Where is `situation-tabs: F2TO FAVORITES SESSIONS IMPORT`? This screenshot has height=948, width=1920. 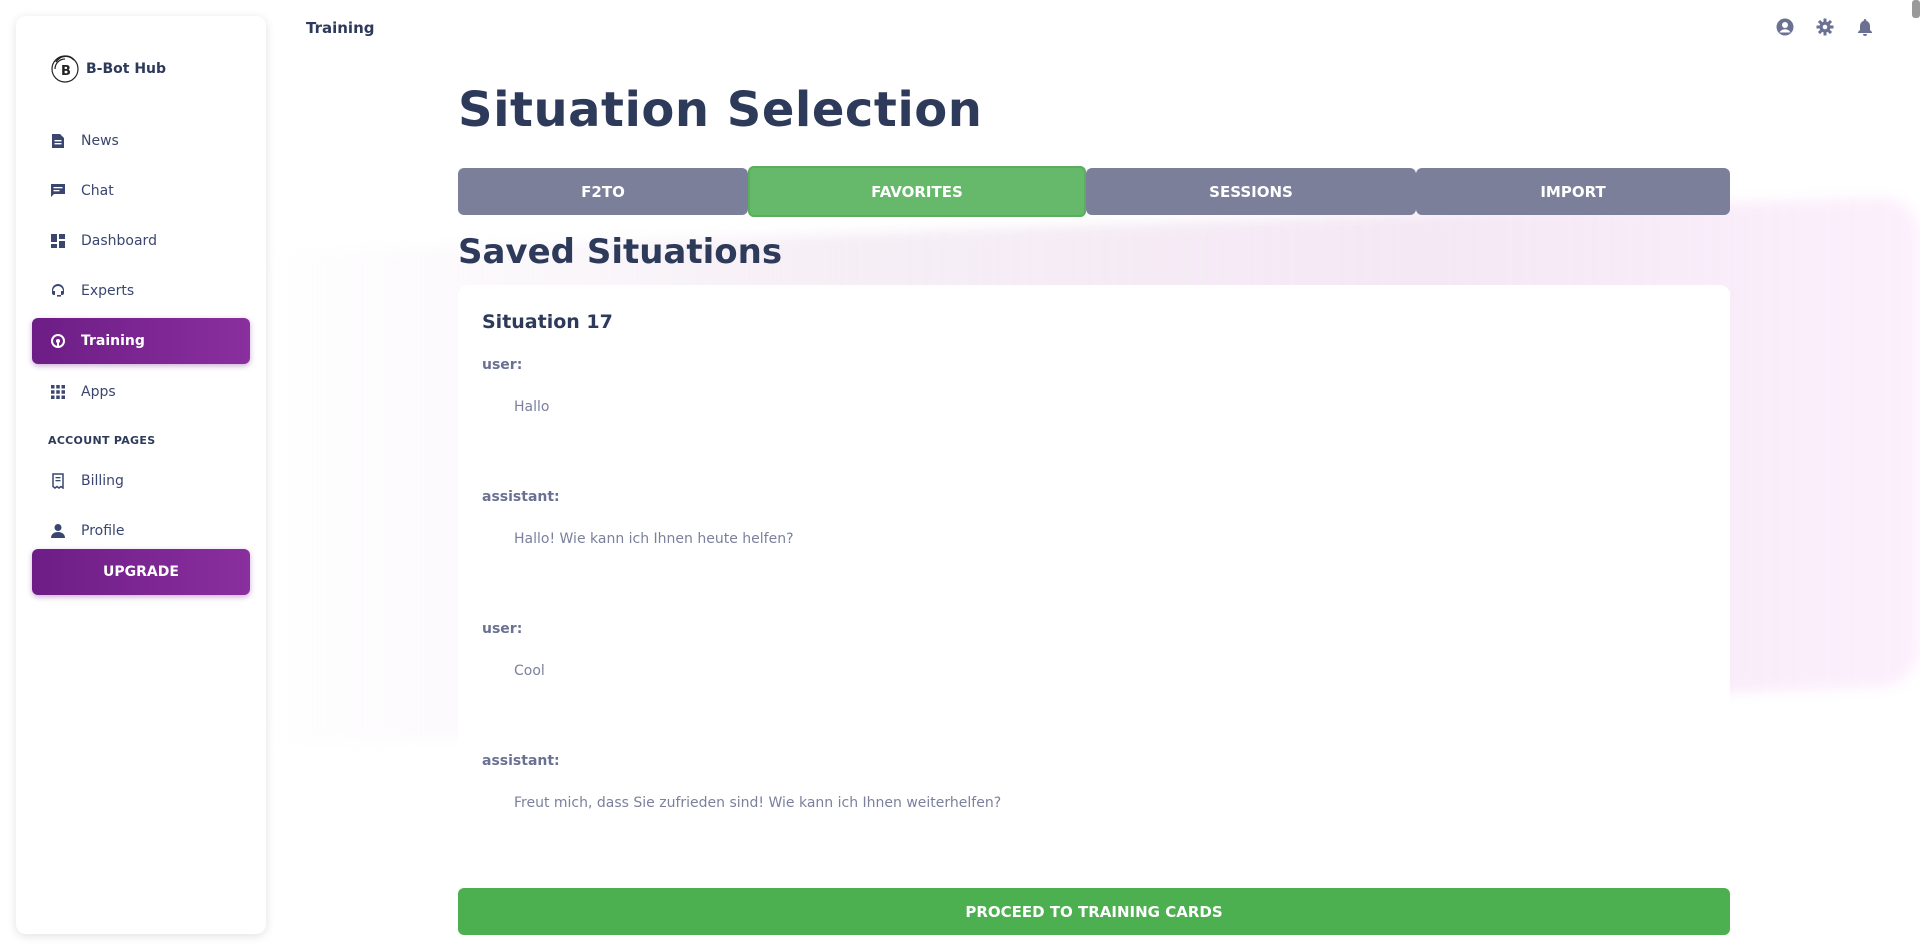
situation-tabs: F2TO FAVORITES SESSIONS IMPORT is located at coordinates (1094, 191).